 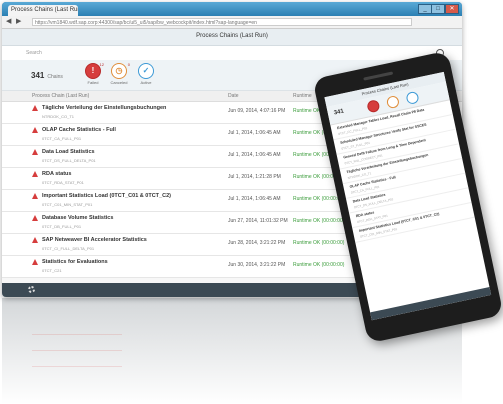 What do you see at coordinates (257, 265) in the screenshot?
I see `row-date: Jun 30, 2014, 3:21:22 PM` at bounding box center [257, 265].